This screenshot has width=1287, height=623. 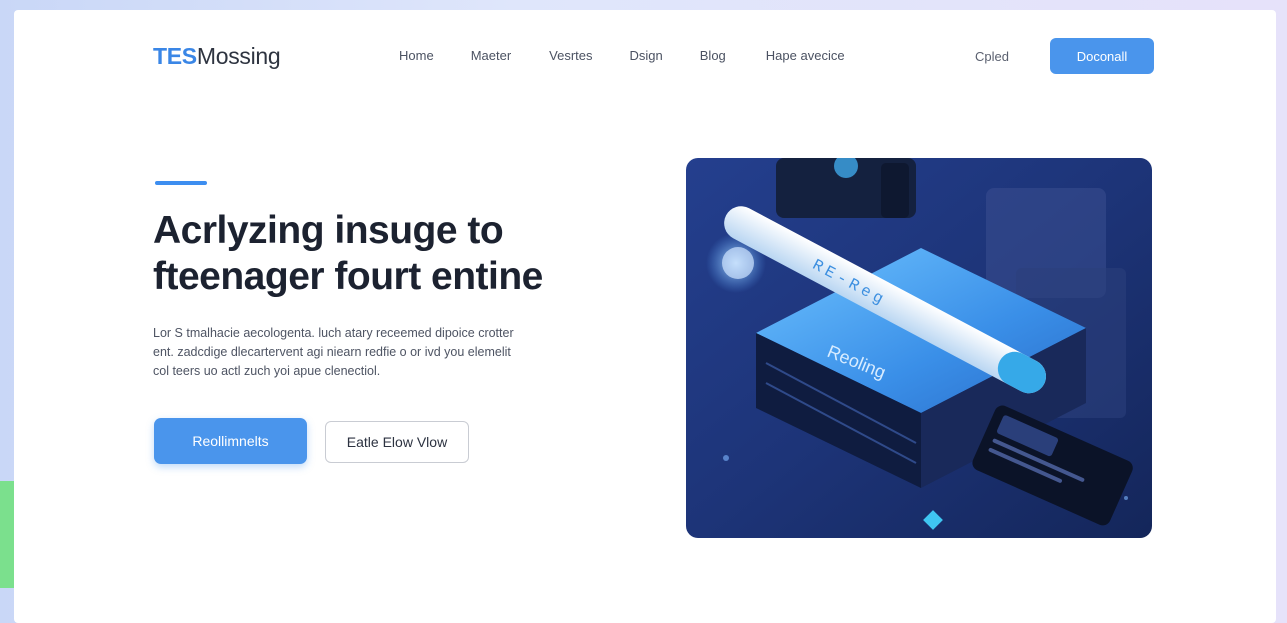 I want to click on nav-link-dsign: Dsign, so click(x=646, y=55).